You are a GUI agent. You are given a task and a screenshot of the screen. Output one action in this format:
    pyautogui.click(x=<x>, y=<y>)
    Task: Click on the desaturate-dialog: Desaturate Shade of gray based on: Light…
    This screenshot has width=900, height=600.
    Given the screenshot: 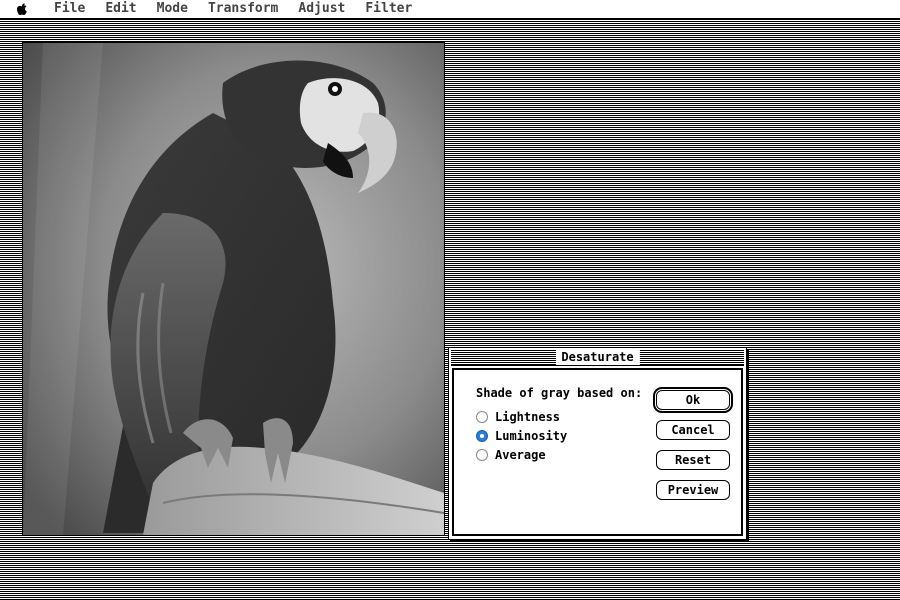 What is the action you would take?
    pyautogui.click(x=597, y=443)
    